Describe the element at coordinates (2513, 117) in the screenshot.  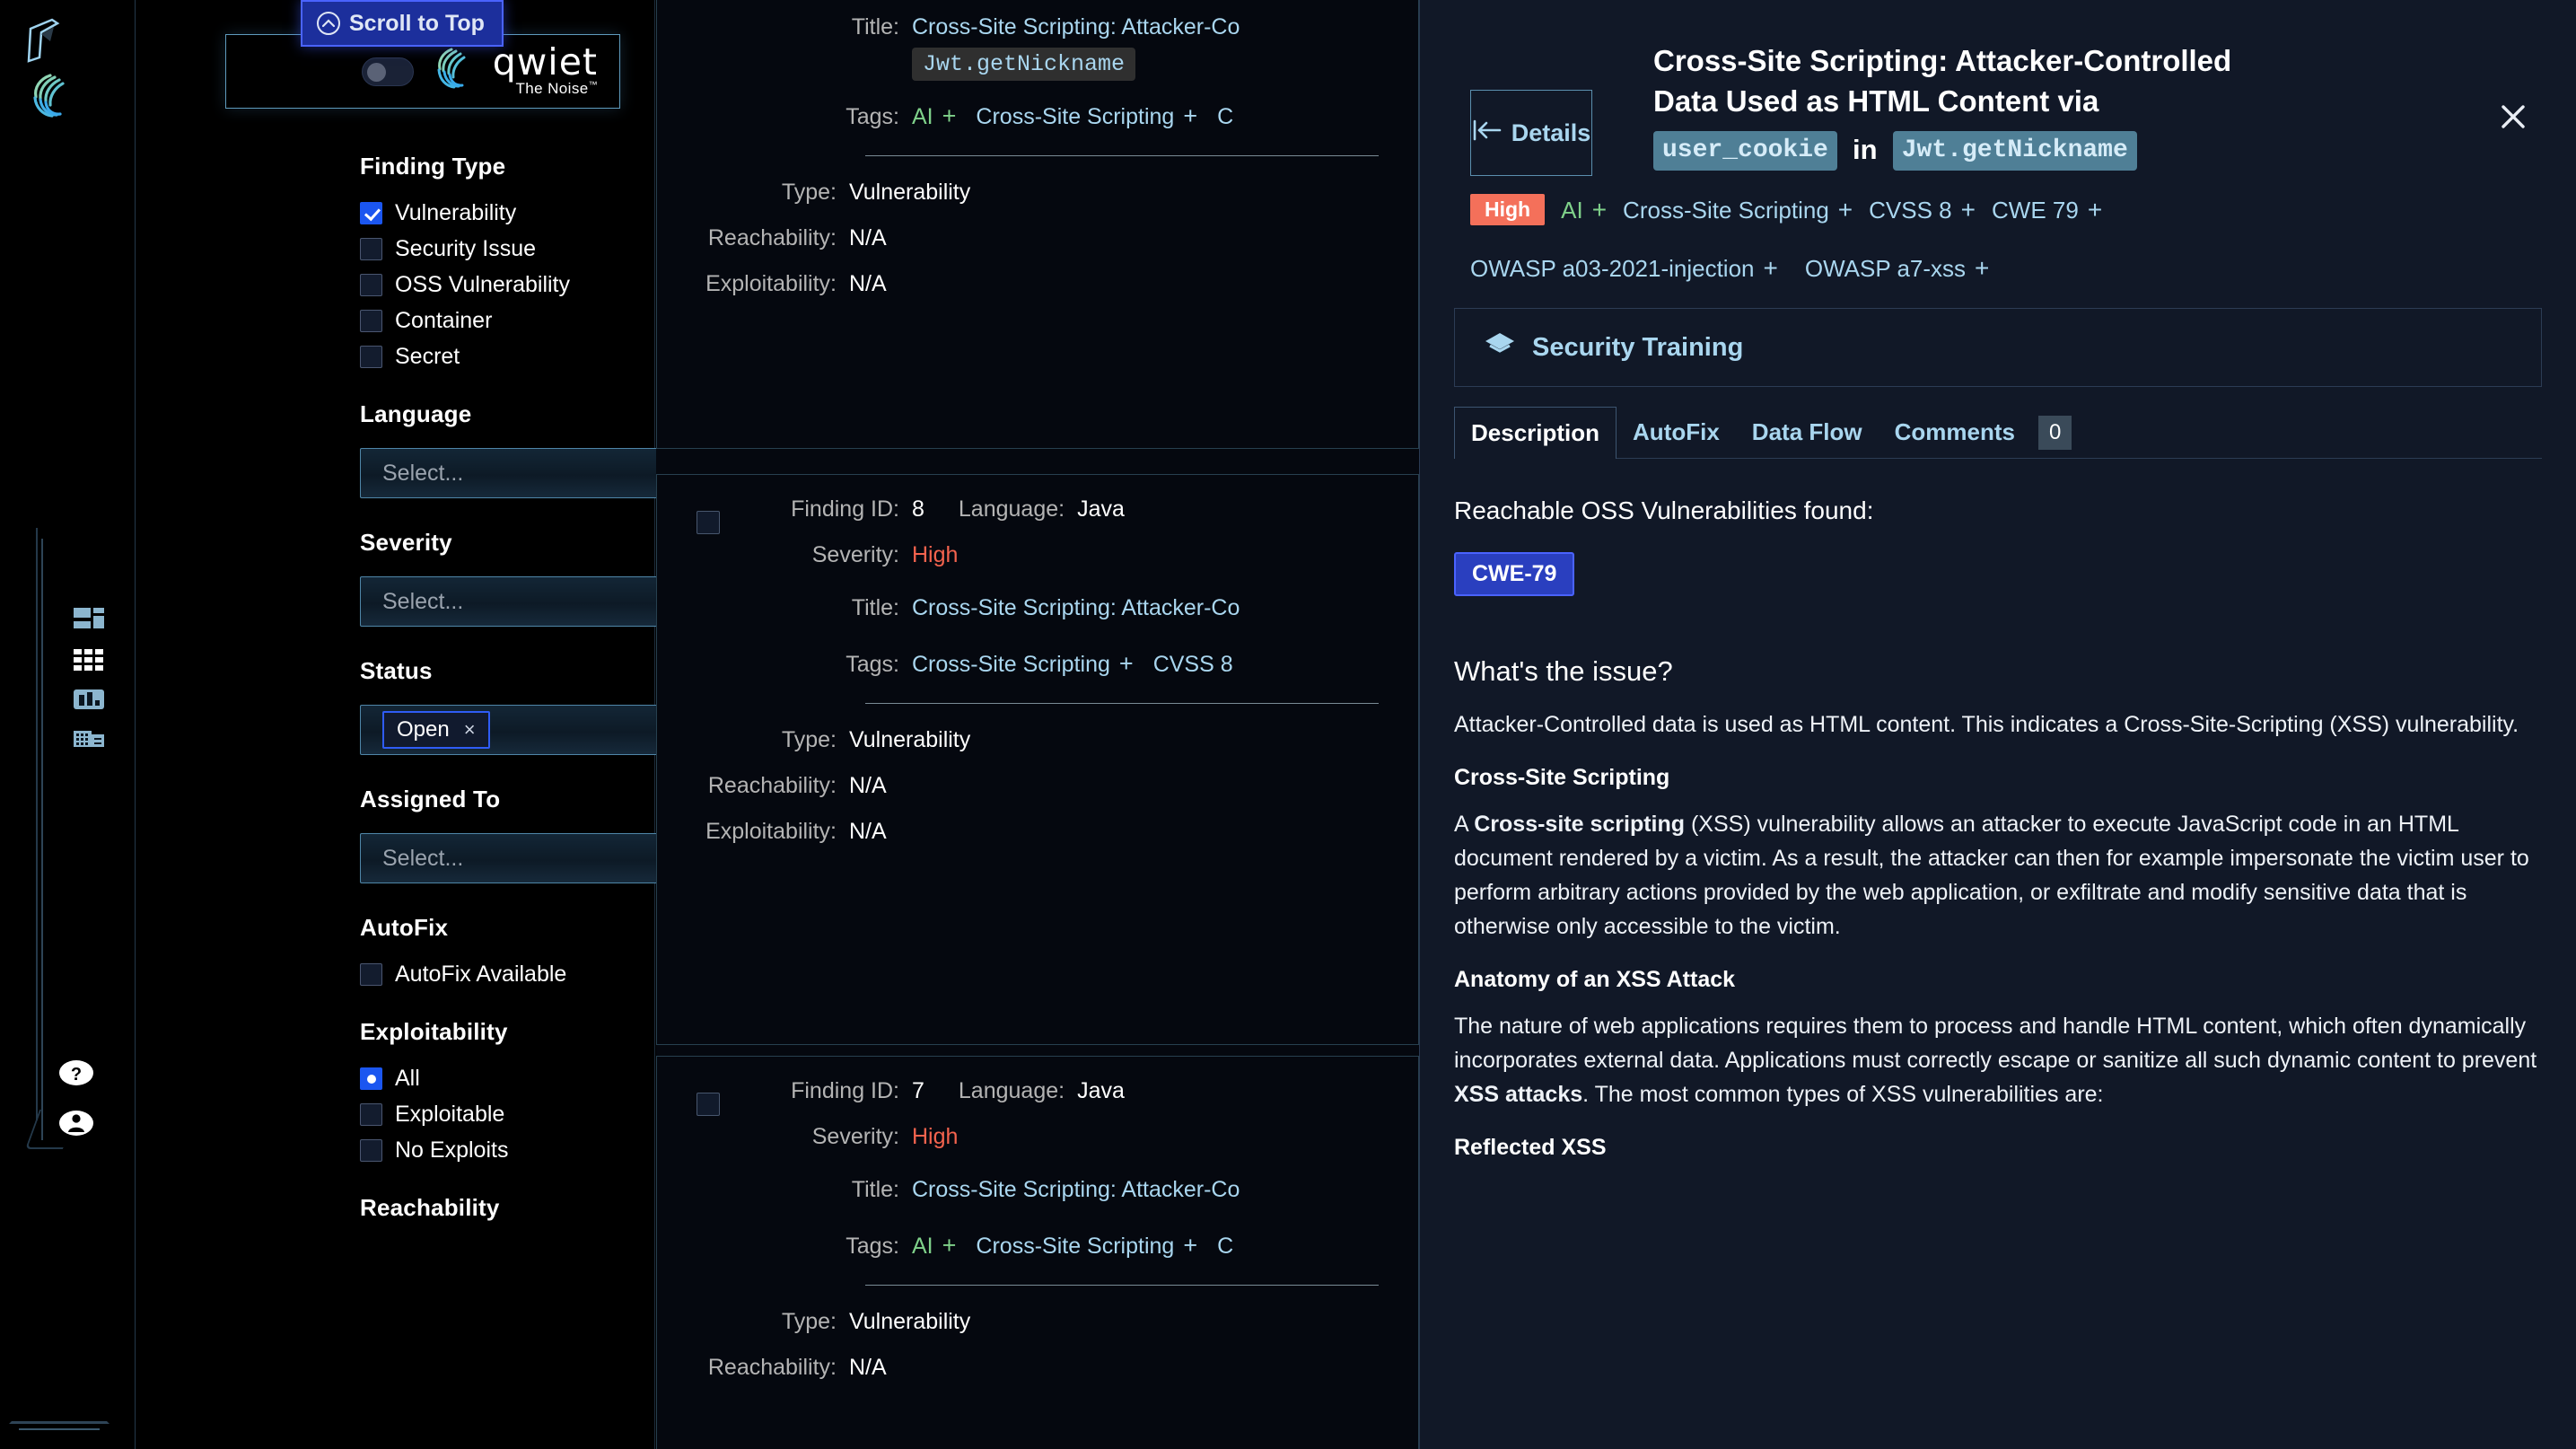
I see `close-icon` at that location.